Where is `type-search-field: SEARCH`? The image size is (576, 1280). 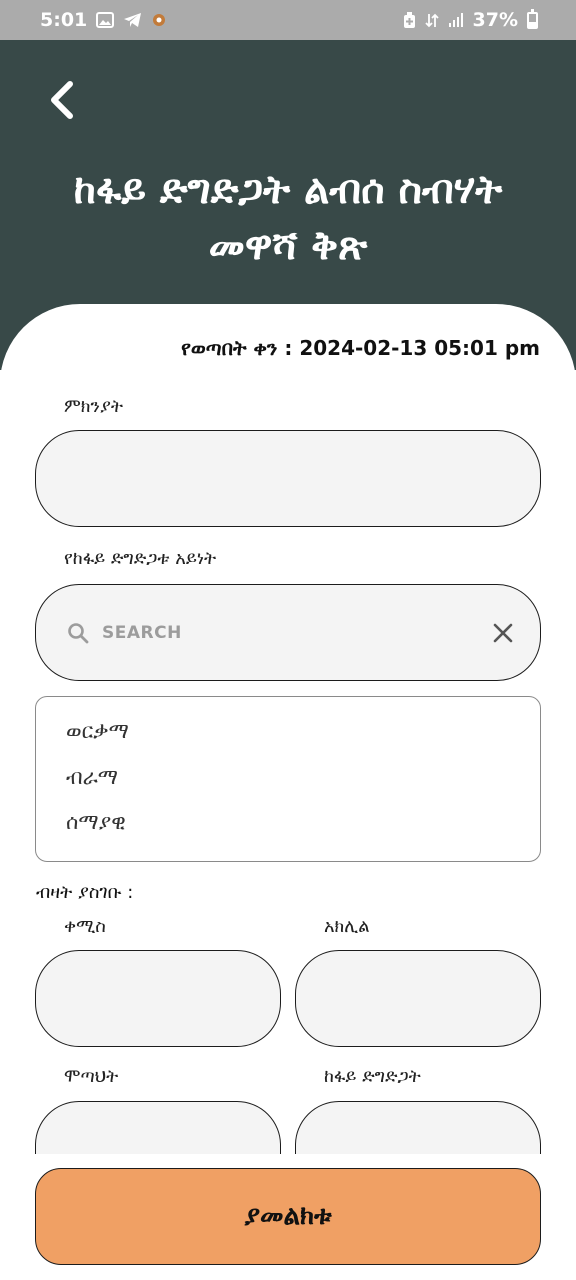 type-search-field: SEARCH is located at coordinates (288, 632).